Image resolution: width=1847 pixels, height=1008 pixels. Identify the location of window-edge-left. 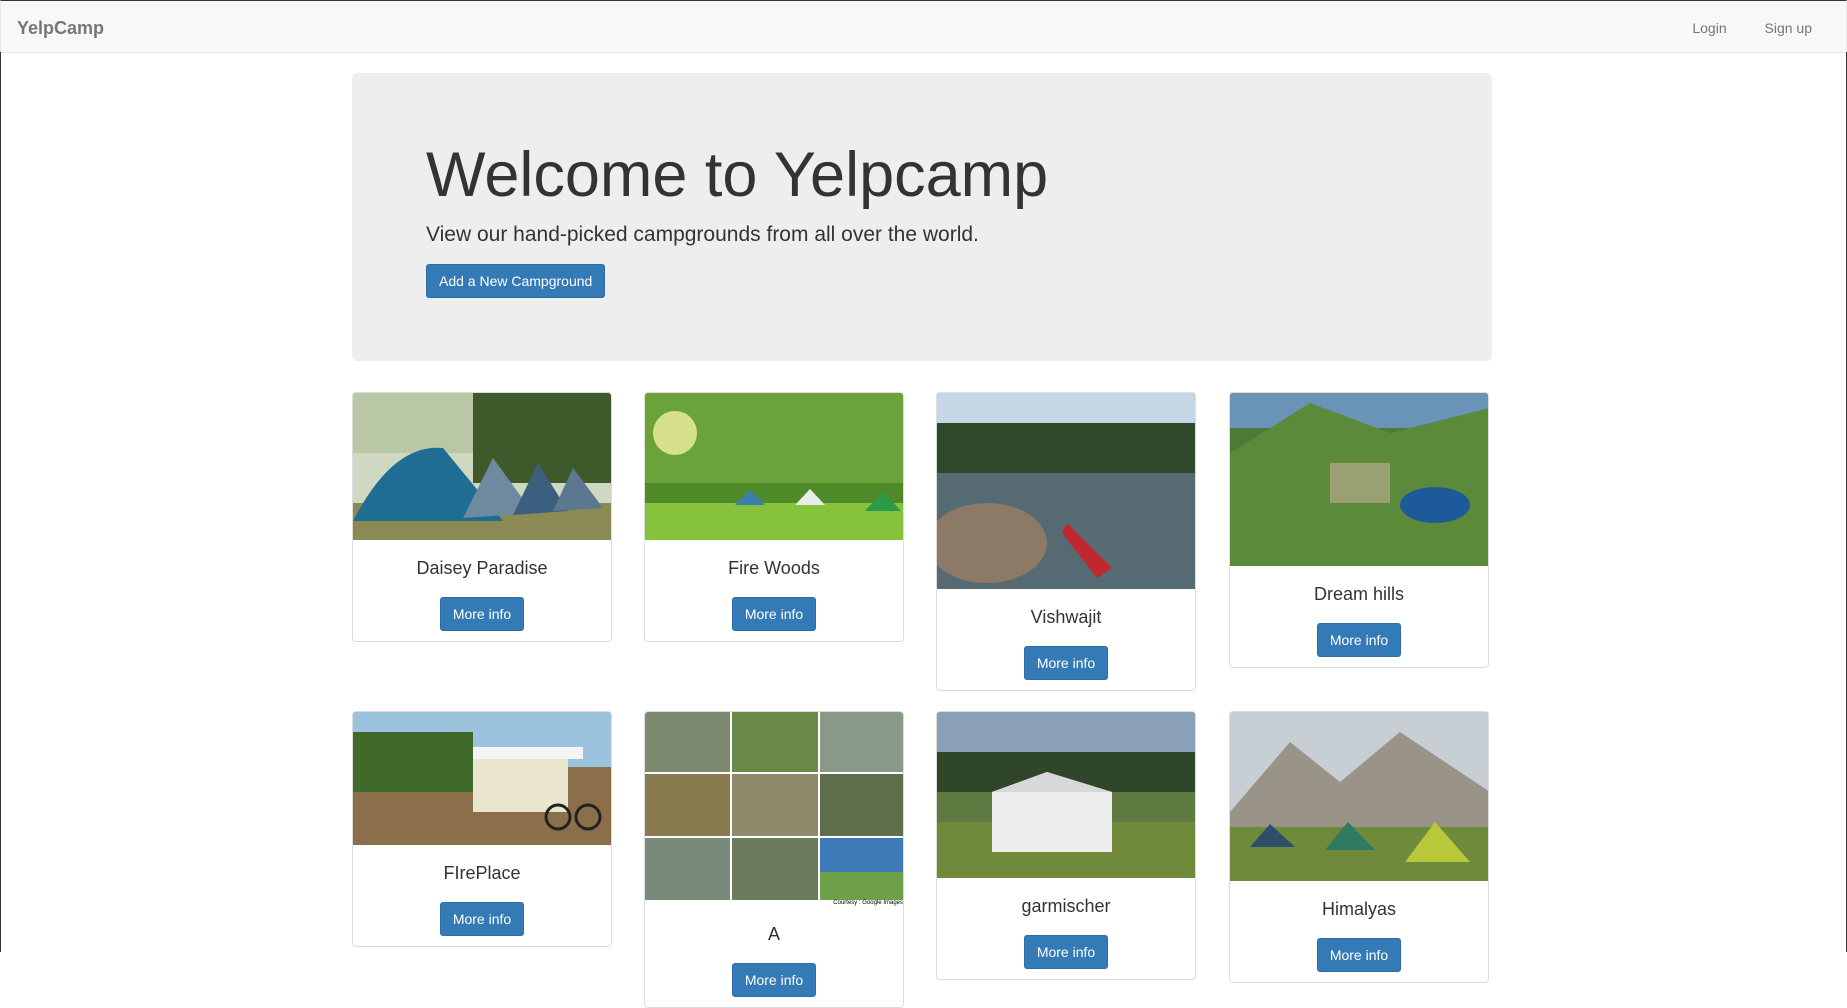
(0, 502).